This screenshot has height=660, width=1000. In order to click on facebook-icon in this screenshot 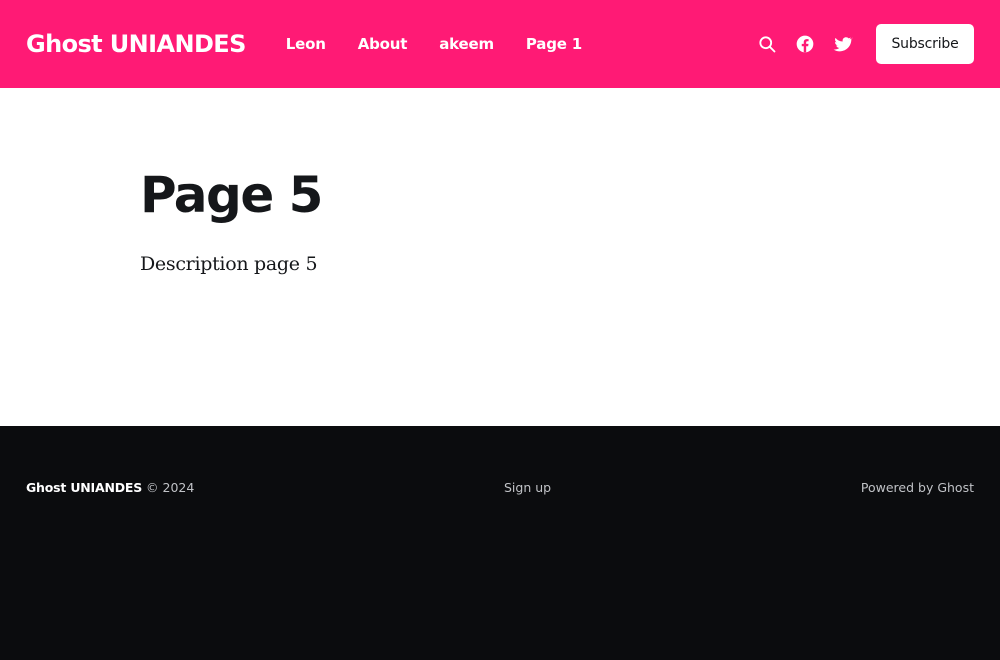, I will do `click(805, 44)`.